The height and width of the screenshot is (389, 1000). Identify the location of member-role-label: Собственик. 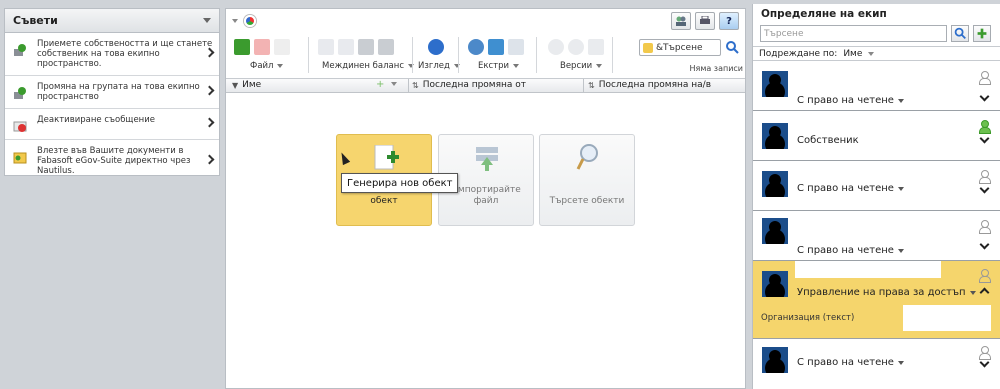
(828, 140).